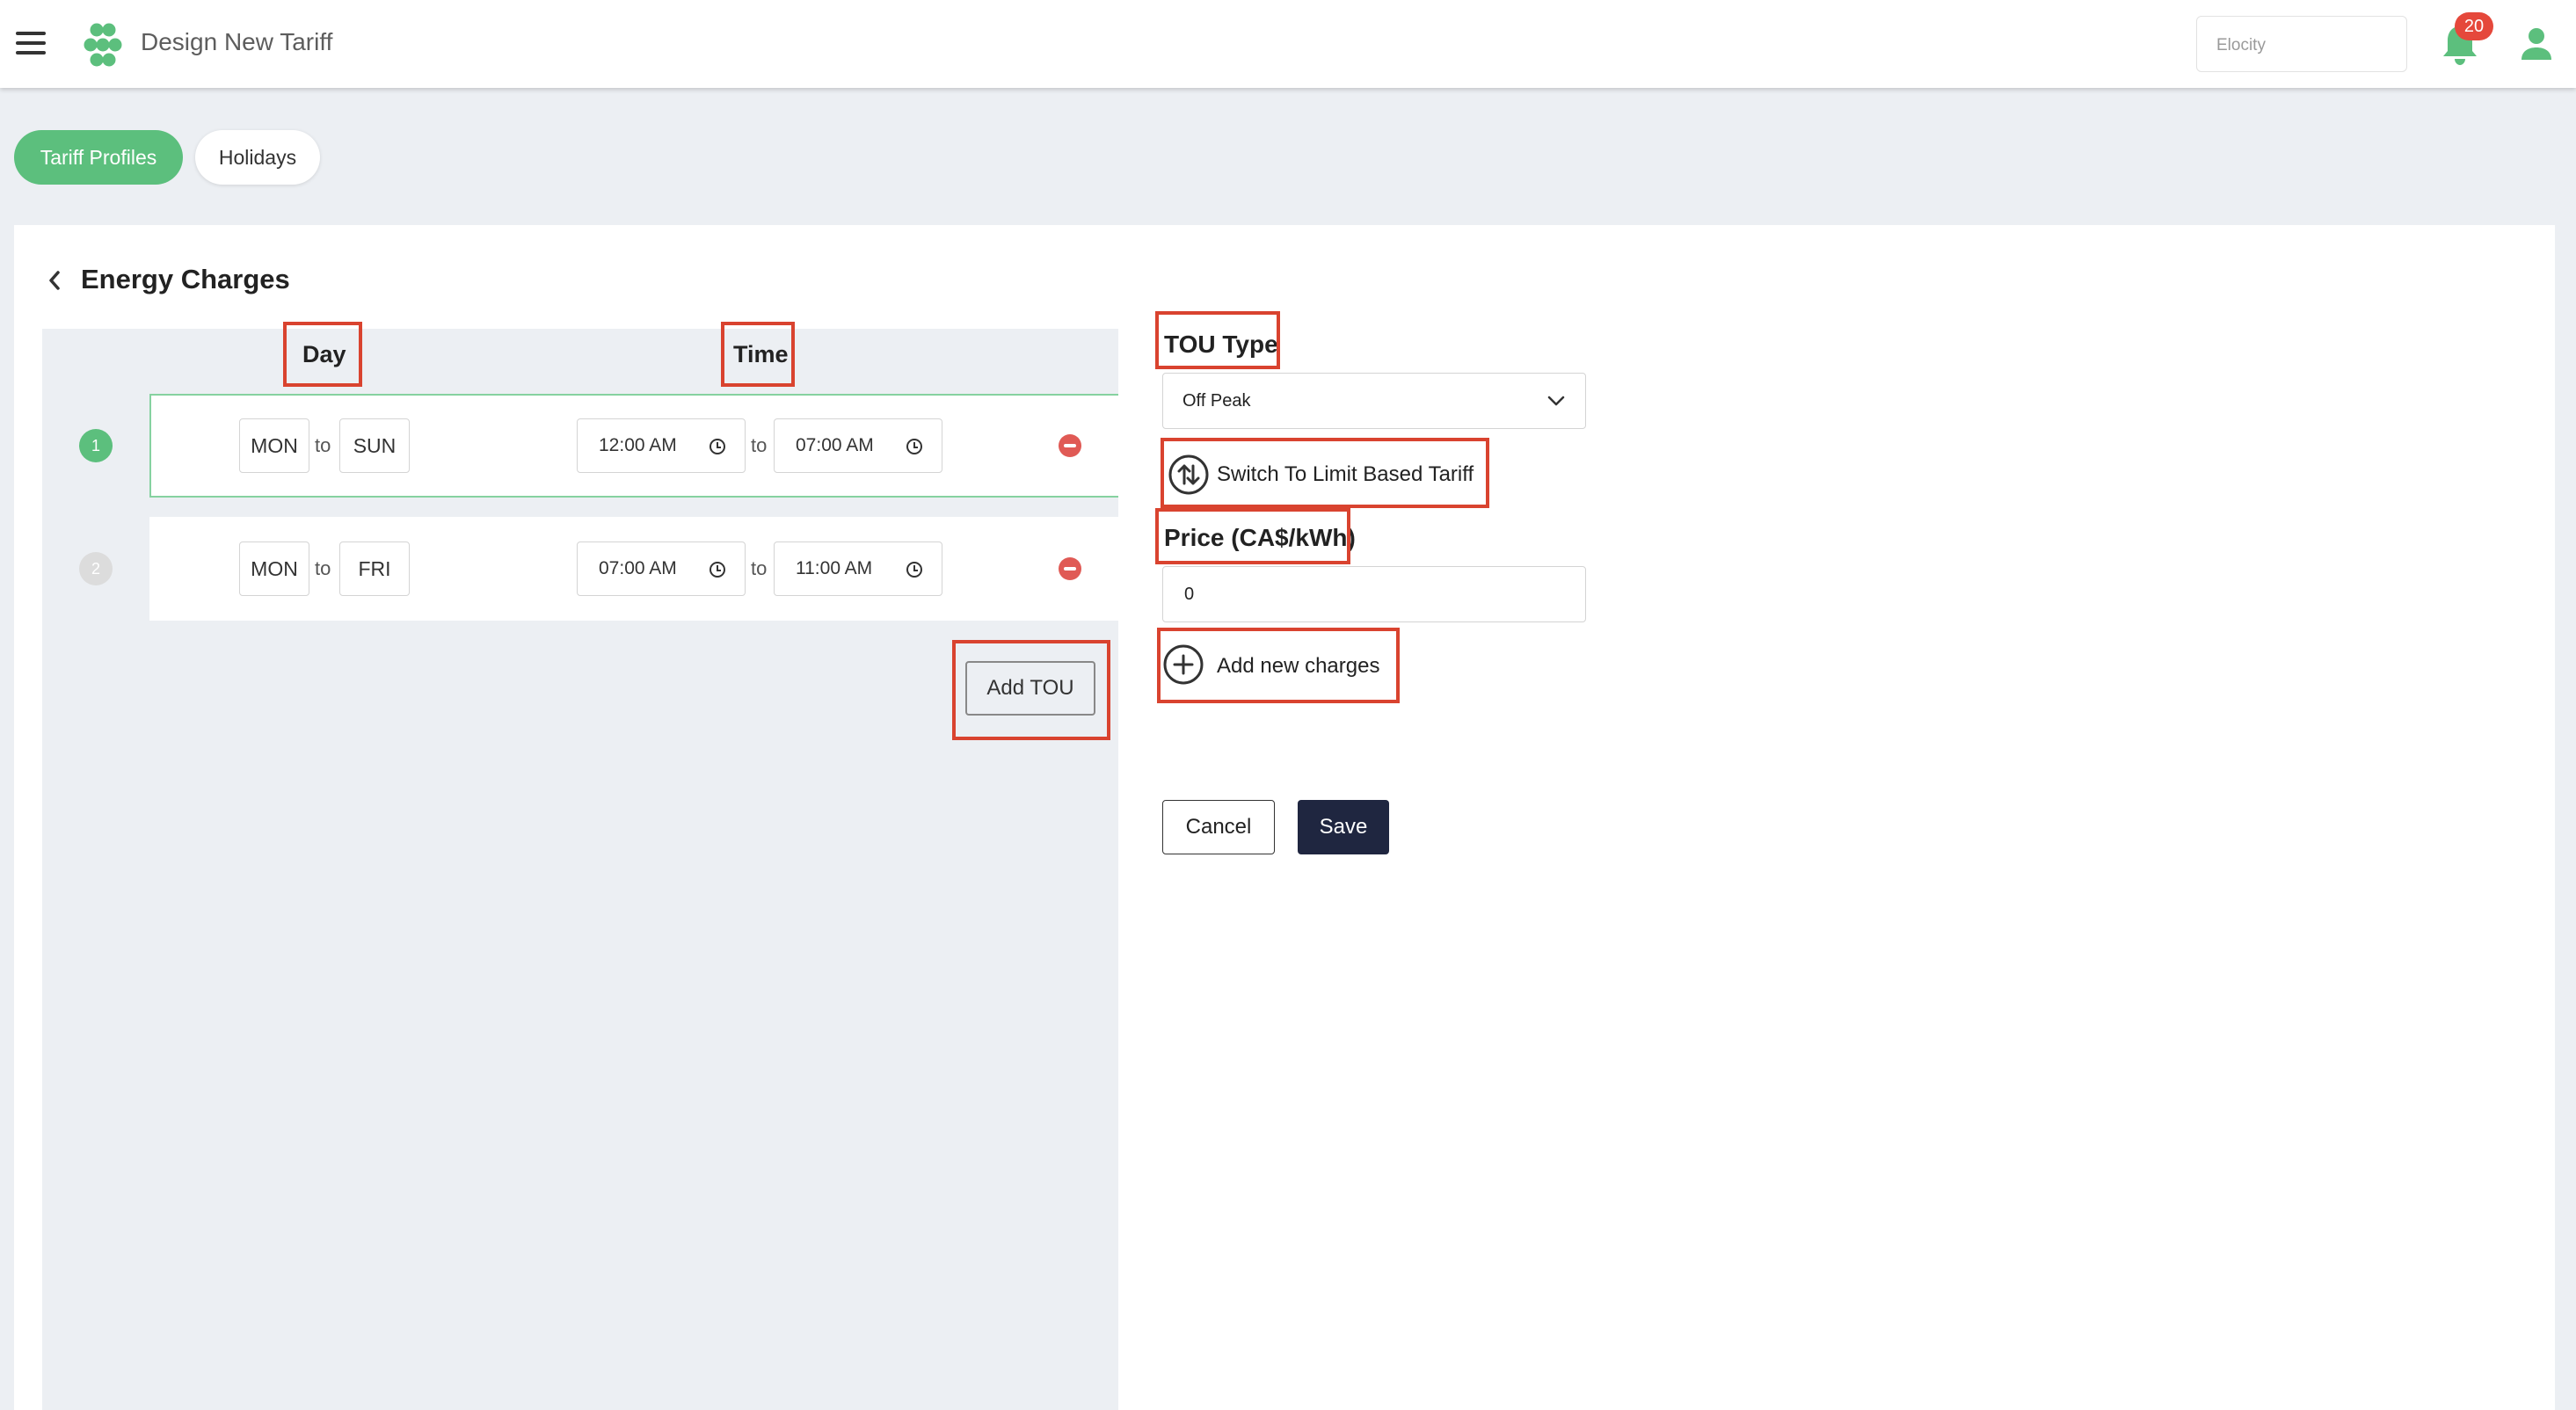 The width and height of the screenshot is (2576, 1410). What do you see at coordinates (257, 158) in the screenshot?
I see `tab-holidays: Holidays` at bounding box center [257, 158].